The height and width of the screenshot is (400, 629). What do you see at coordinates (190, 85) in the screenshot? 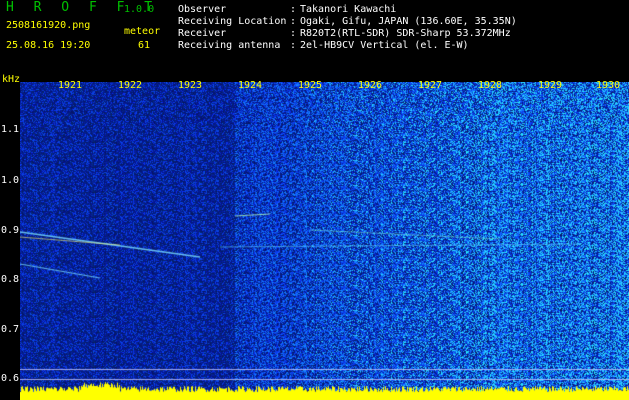
I see `time-tick: 1923` at bounding box center [190, 85].